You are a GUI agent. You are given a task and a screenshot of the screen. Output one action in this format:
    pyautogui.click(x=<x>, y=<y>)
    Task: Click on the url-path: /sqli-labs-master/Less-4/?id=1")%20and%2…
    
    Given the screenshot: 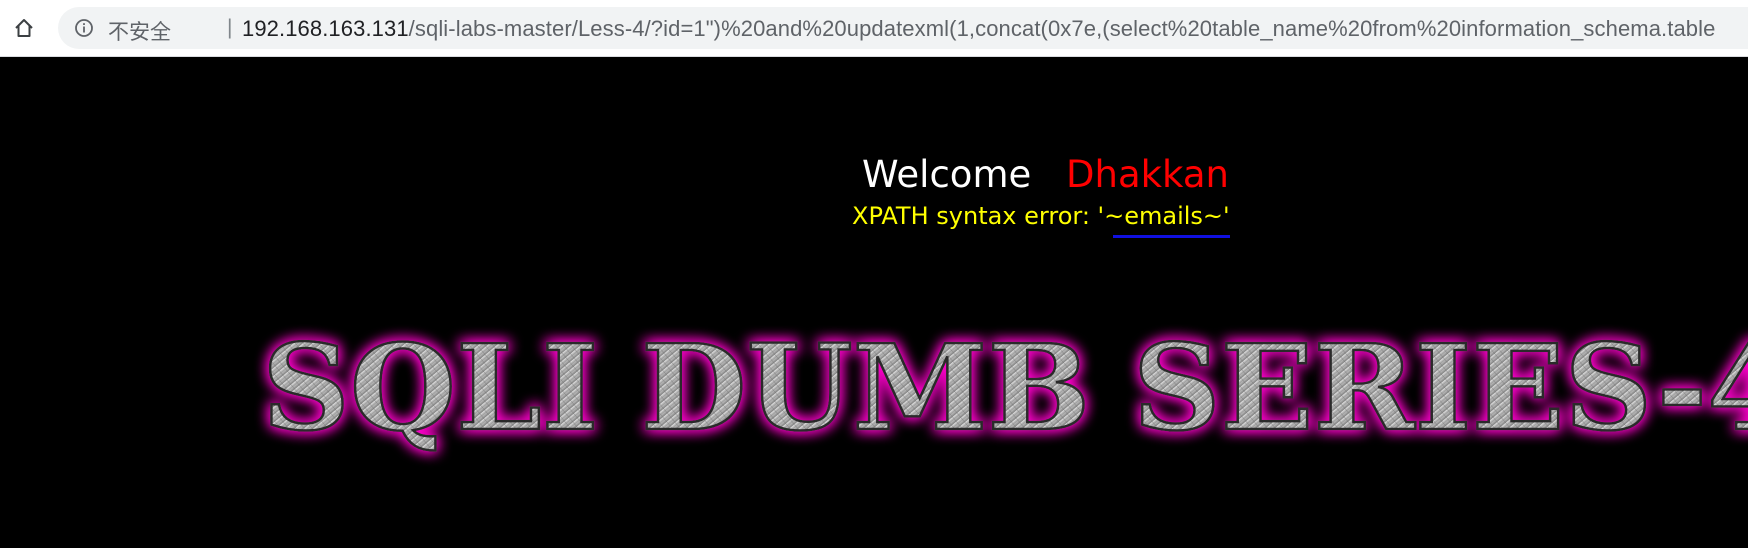 What is the action you would take?
    pyautogui.click(x=1062, y=28)
    